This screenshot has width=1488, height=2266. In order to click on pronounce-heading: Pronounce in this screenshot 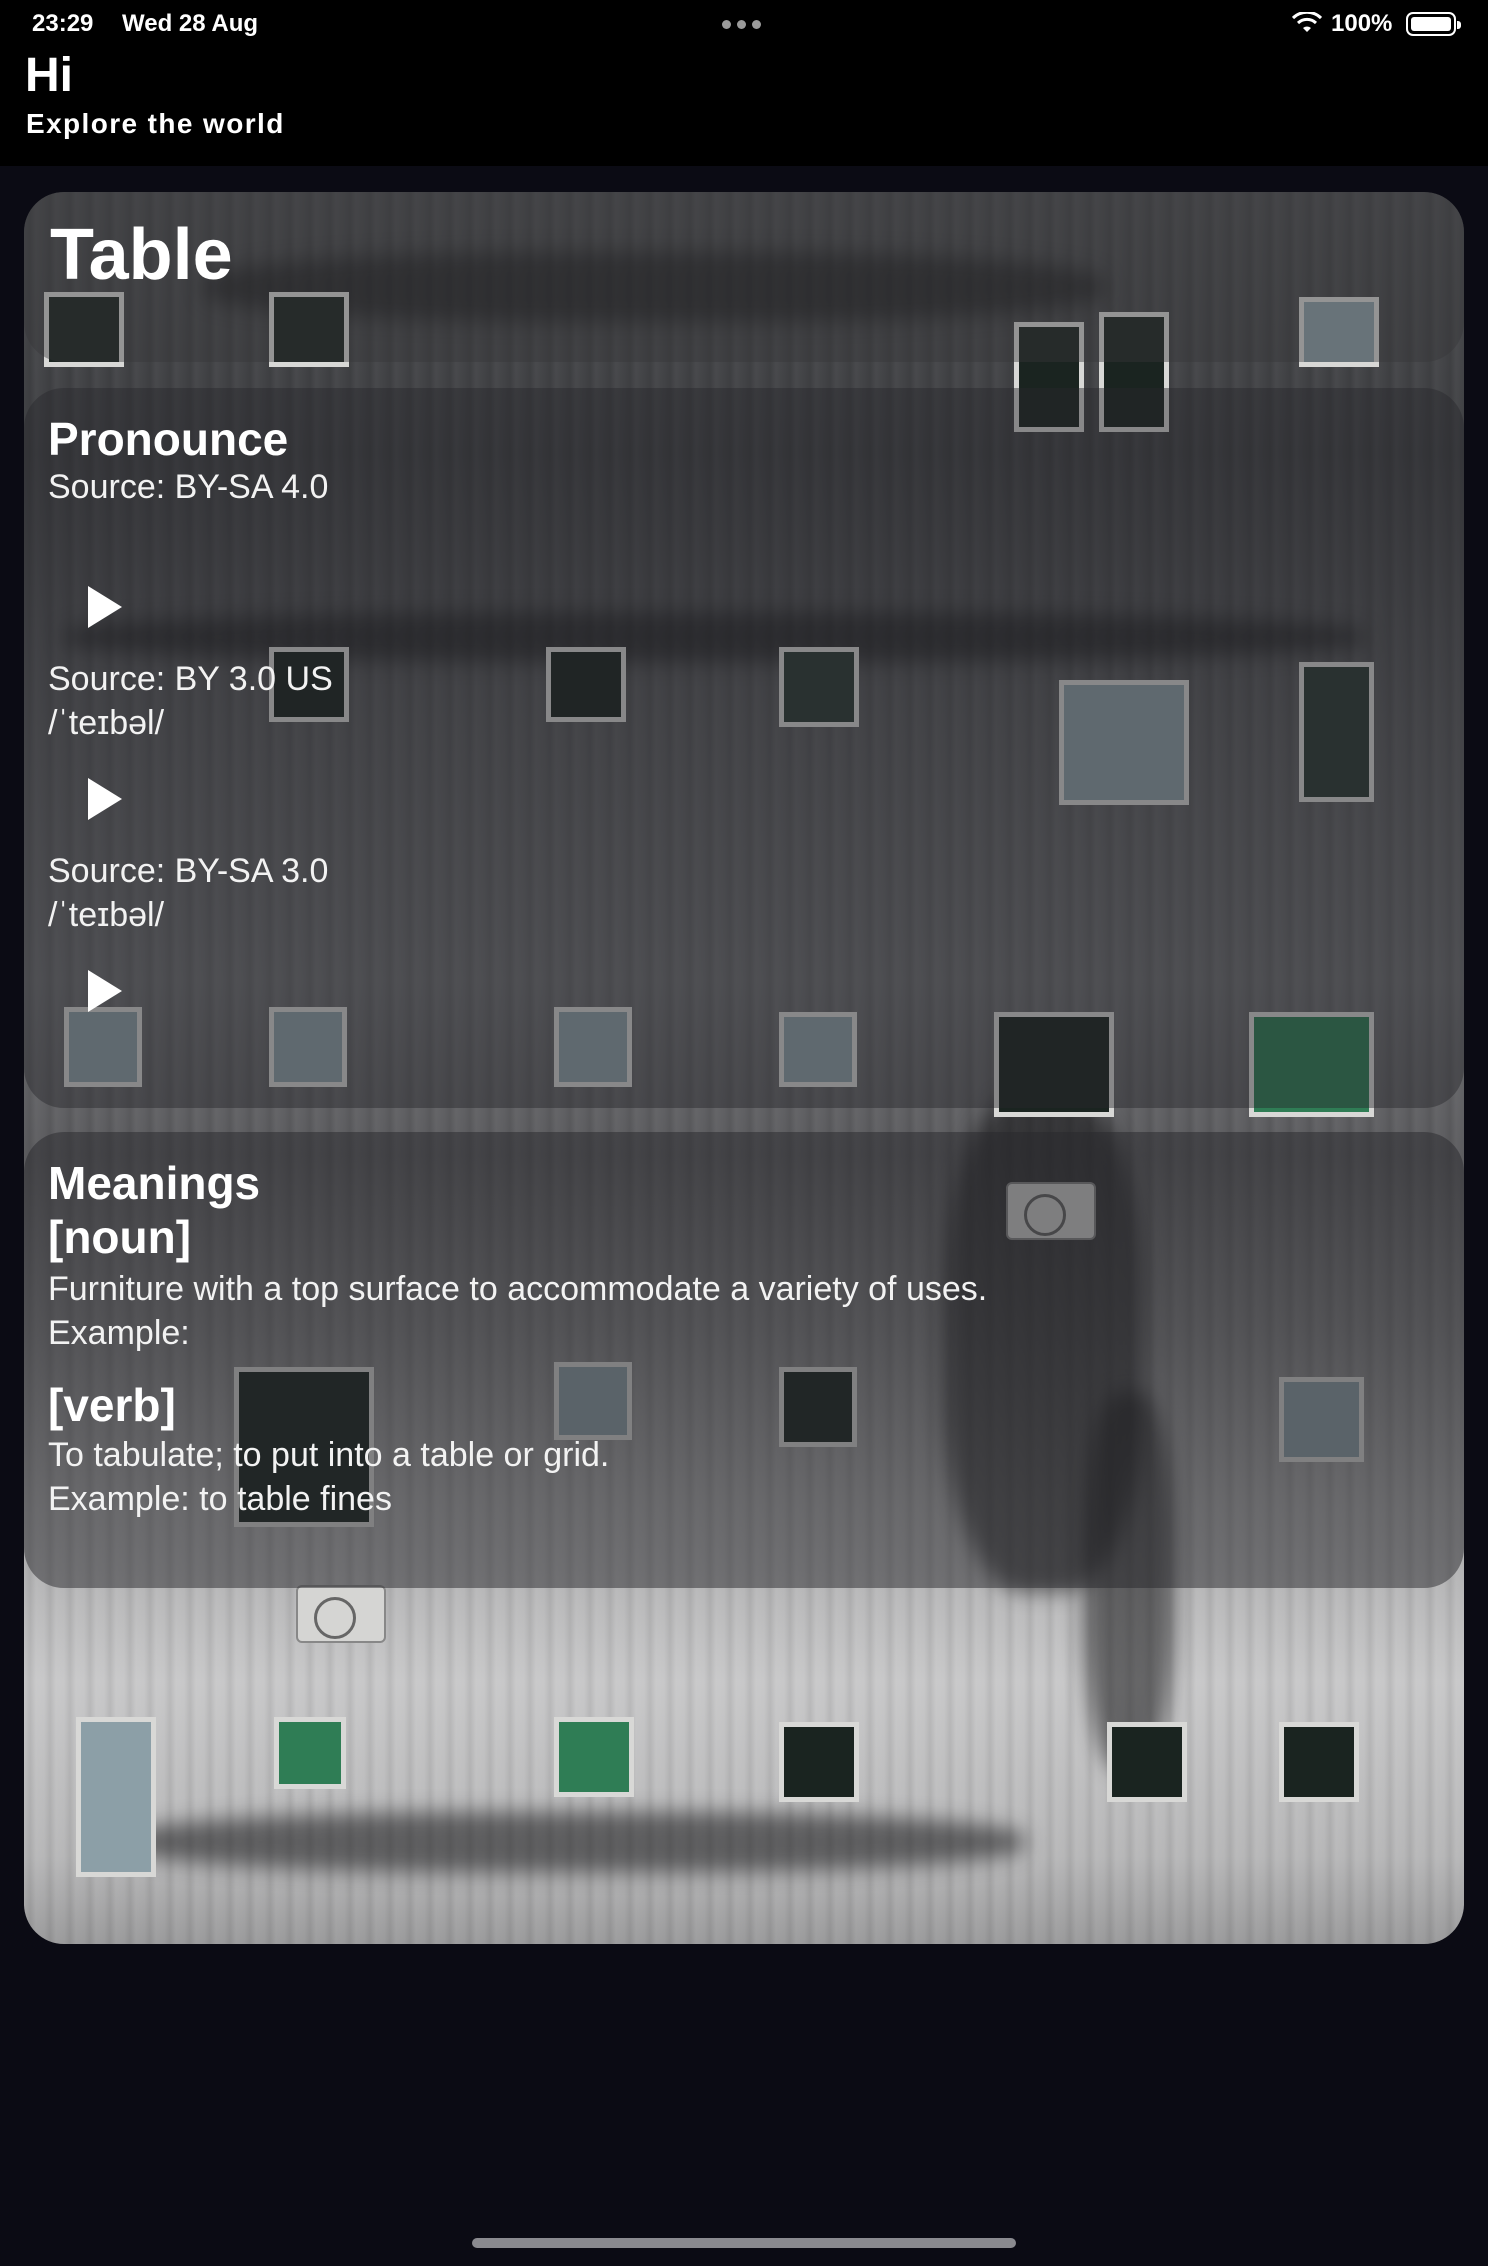, I will do `click(168, 439)`.